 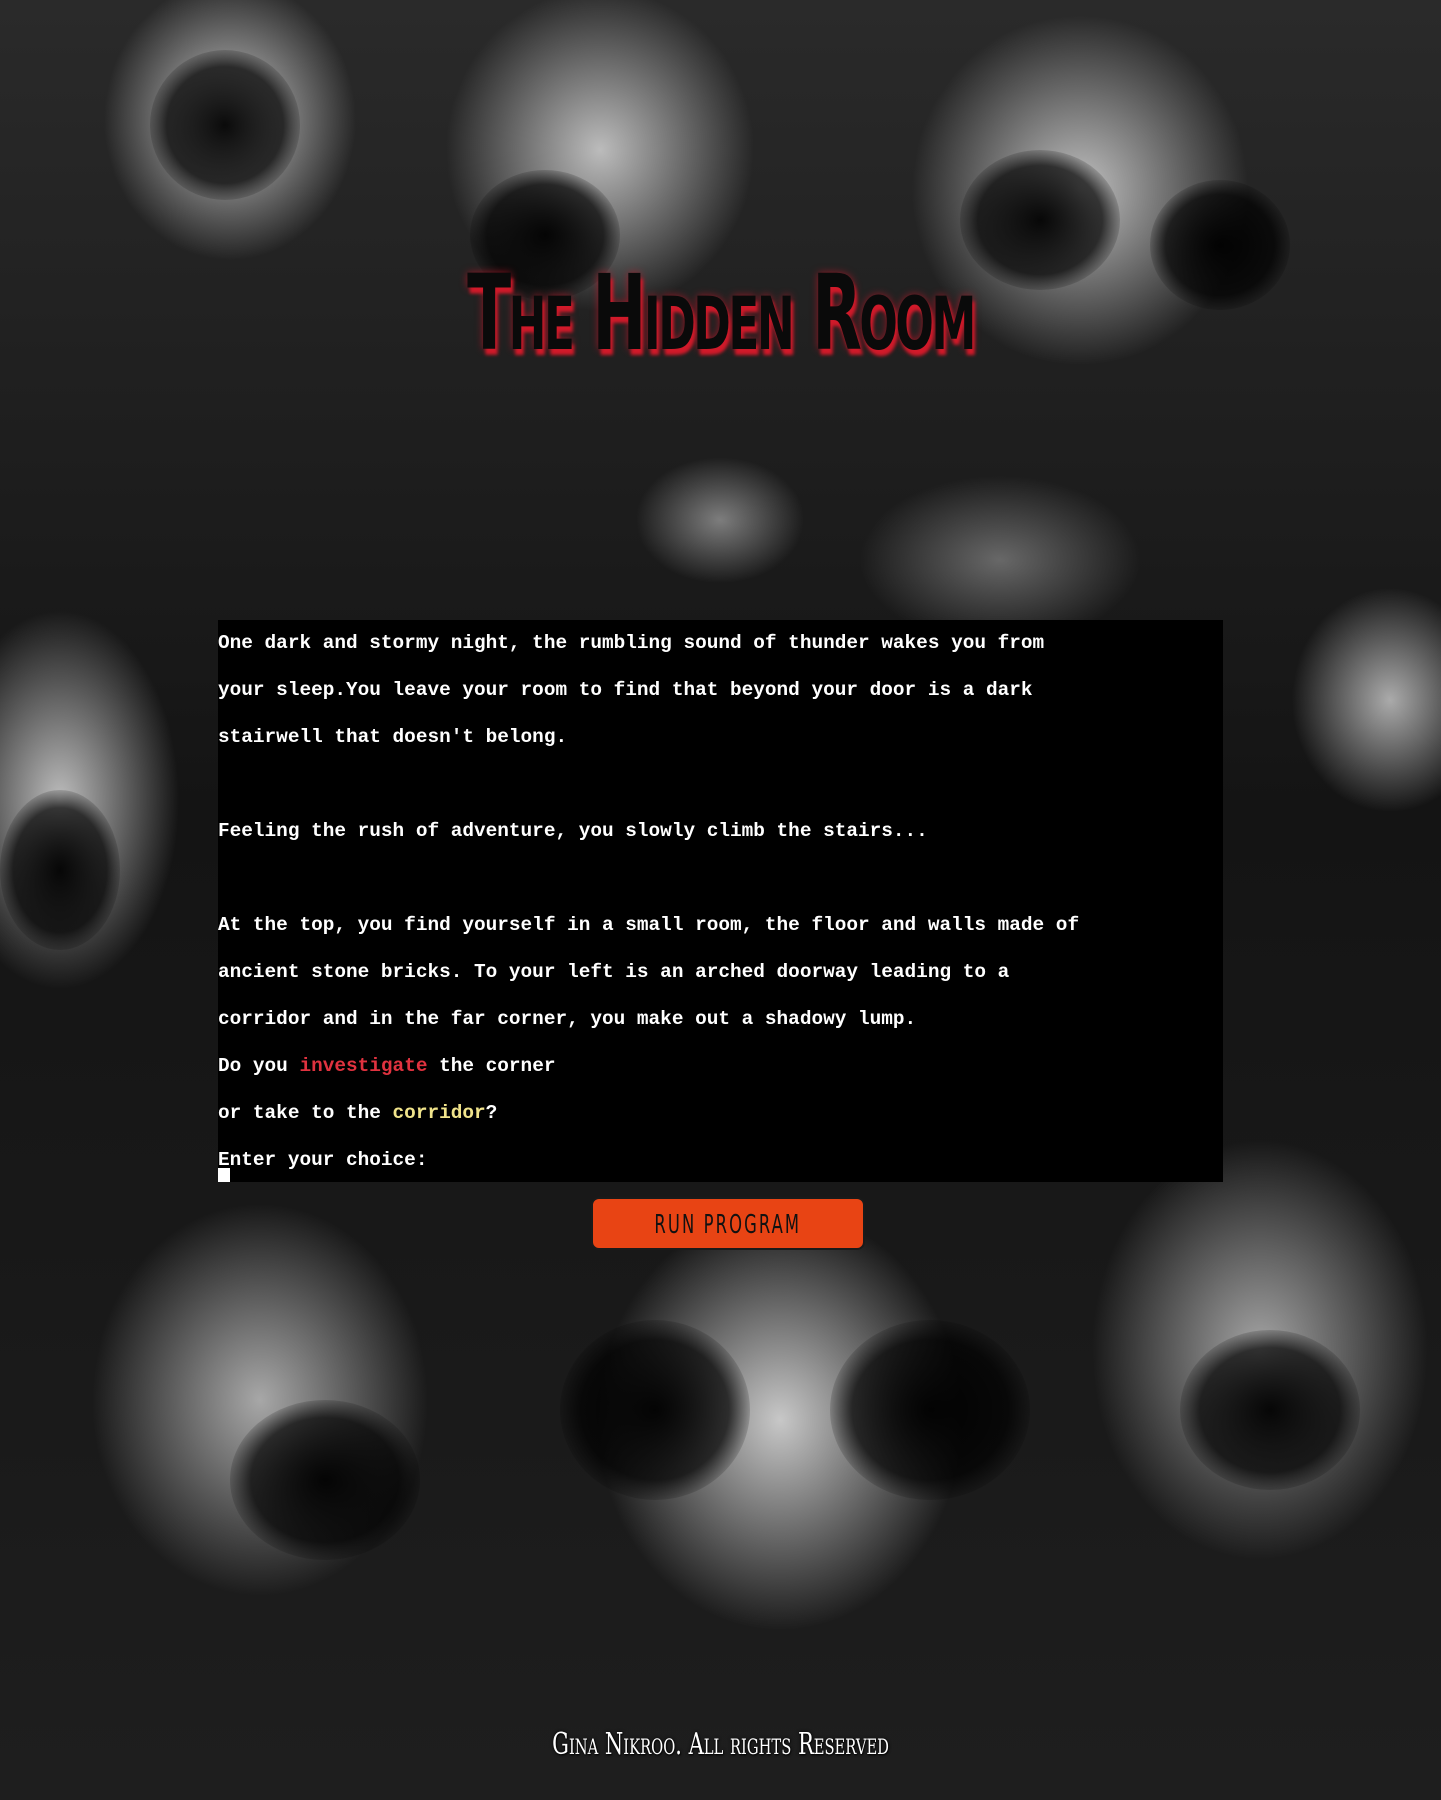 What do you see at coordinates (305, 1113) in the screenshot?
I see `choice-prefix: or take to the` at bounding box center [305, 1113].